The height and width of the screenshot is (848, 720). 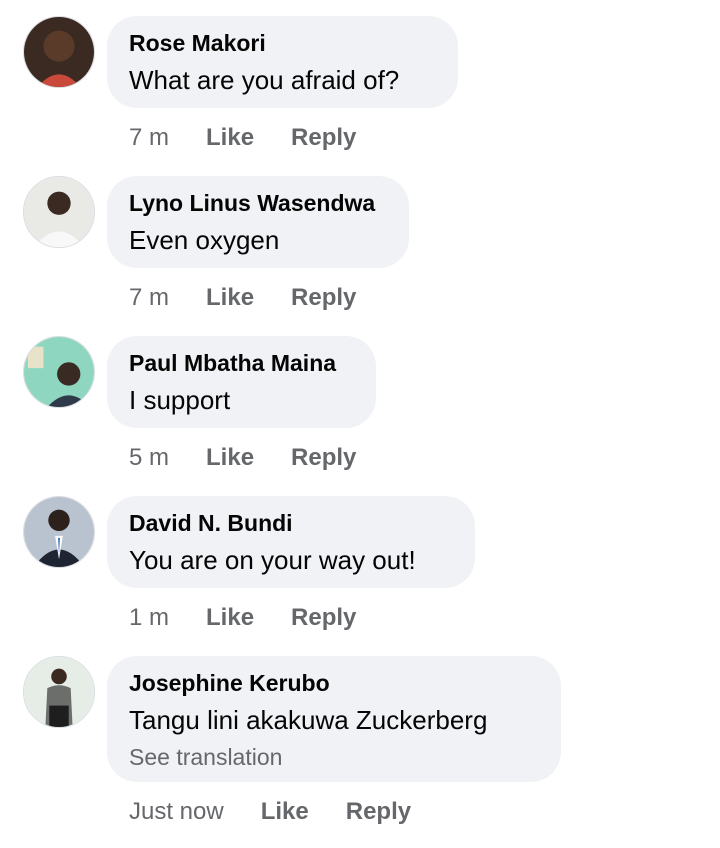 What do you see at coordinates (204, 240) in the screenshot?
I see `comment-text: Even oxygen` at bounding box center [204, 240].